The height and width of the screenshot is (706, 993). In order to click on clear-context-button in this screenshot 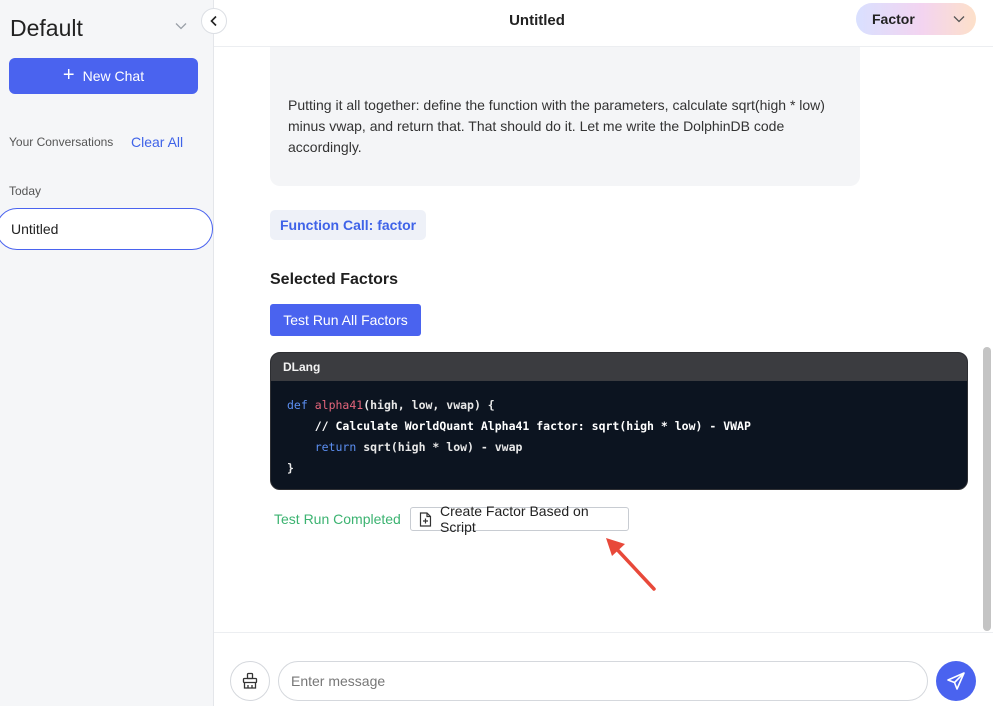, I will do `click(250, 681)`.